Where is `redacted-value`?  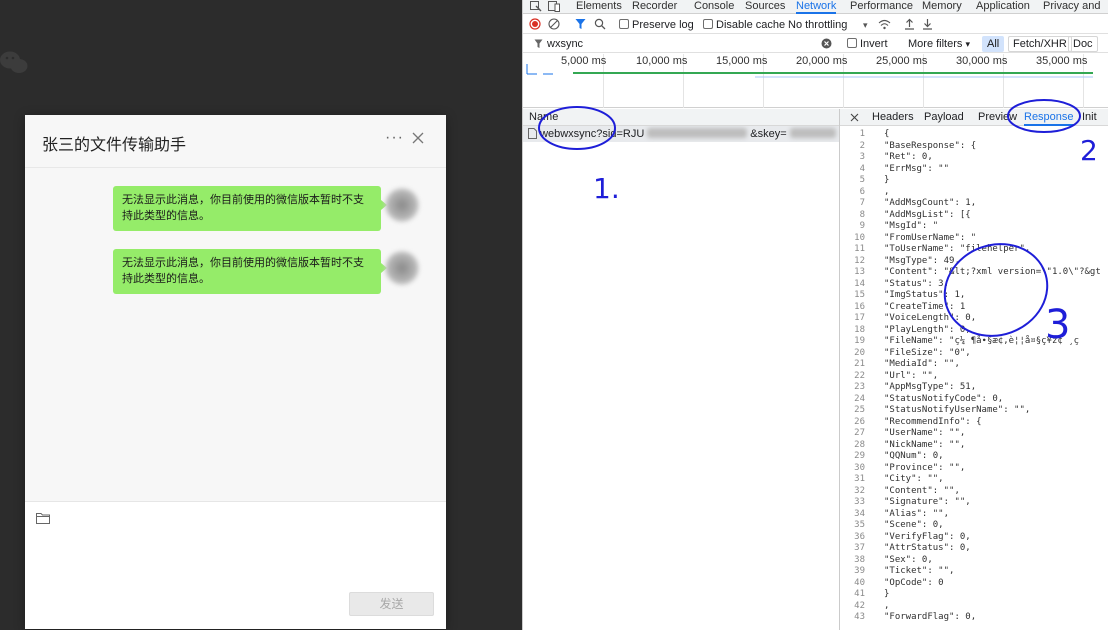
redacted-value is located at coordinates (697, 133).